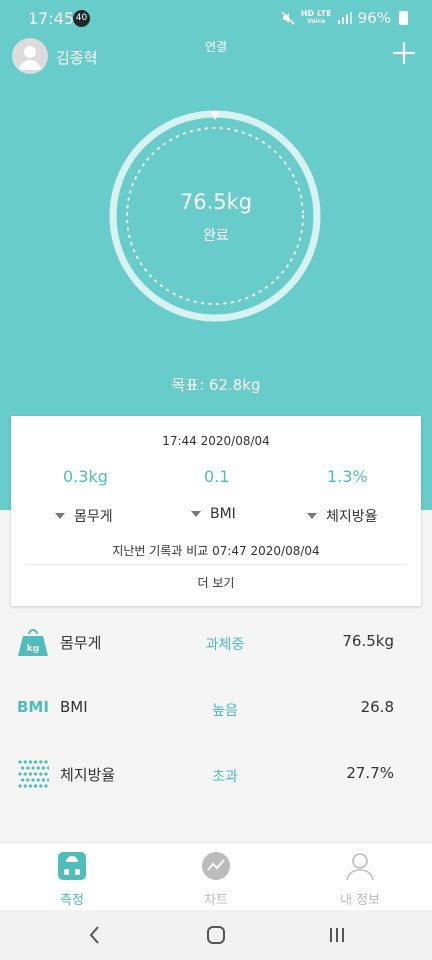  I want to click on home-icon, so click(216, 935).